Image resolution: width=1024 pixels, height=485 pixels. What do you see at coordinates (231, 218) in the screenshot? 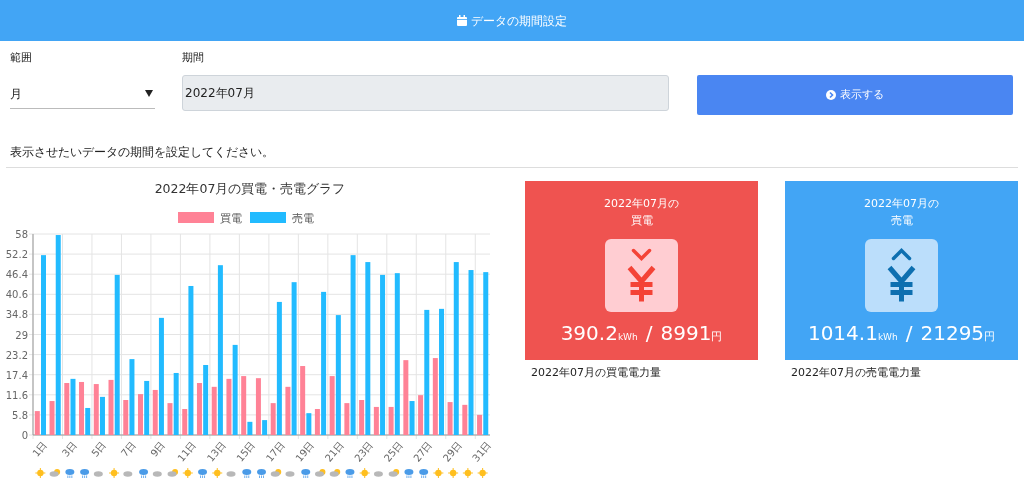
I see `legend-label: 買電` at bounding box center [231, 218].